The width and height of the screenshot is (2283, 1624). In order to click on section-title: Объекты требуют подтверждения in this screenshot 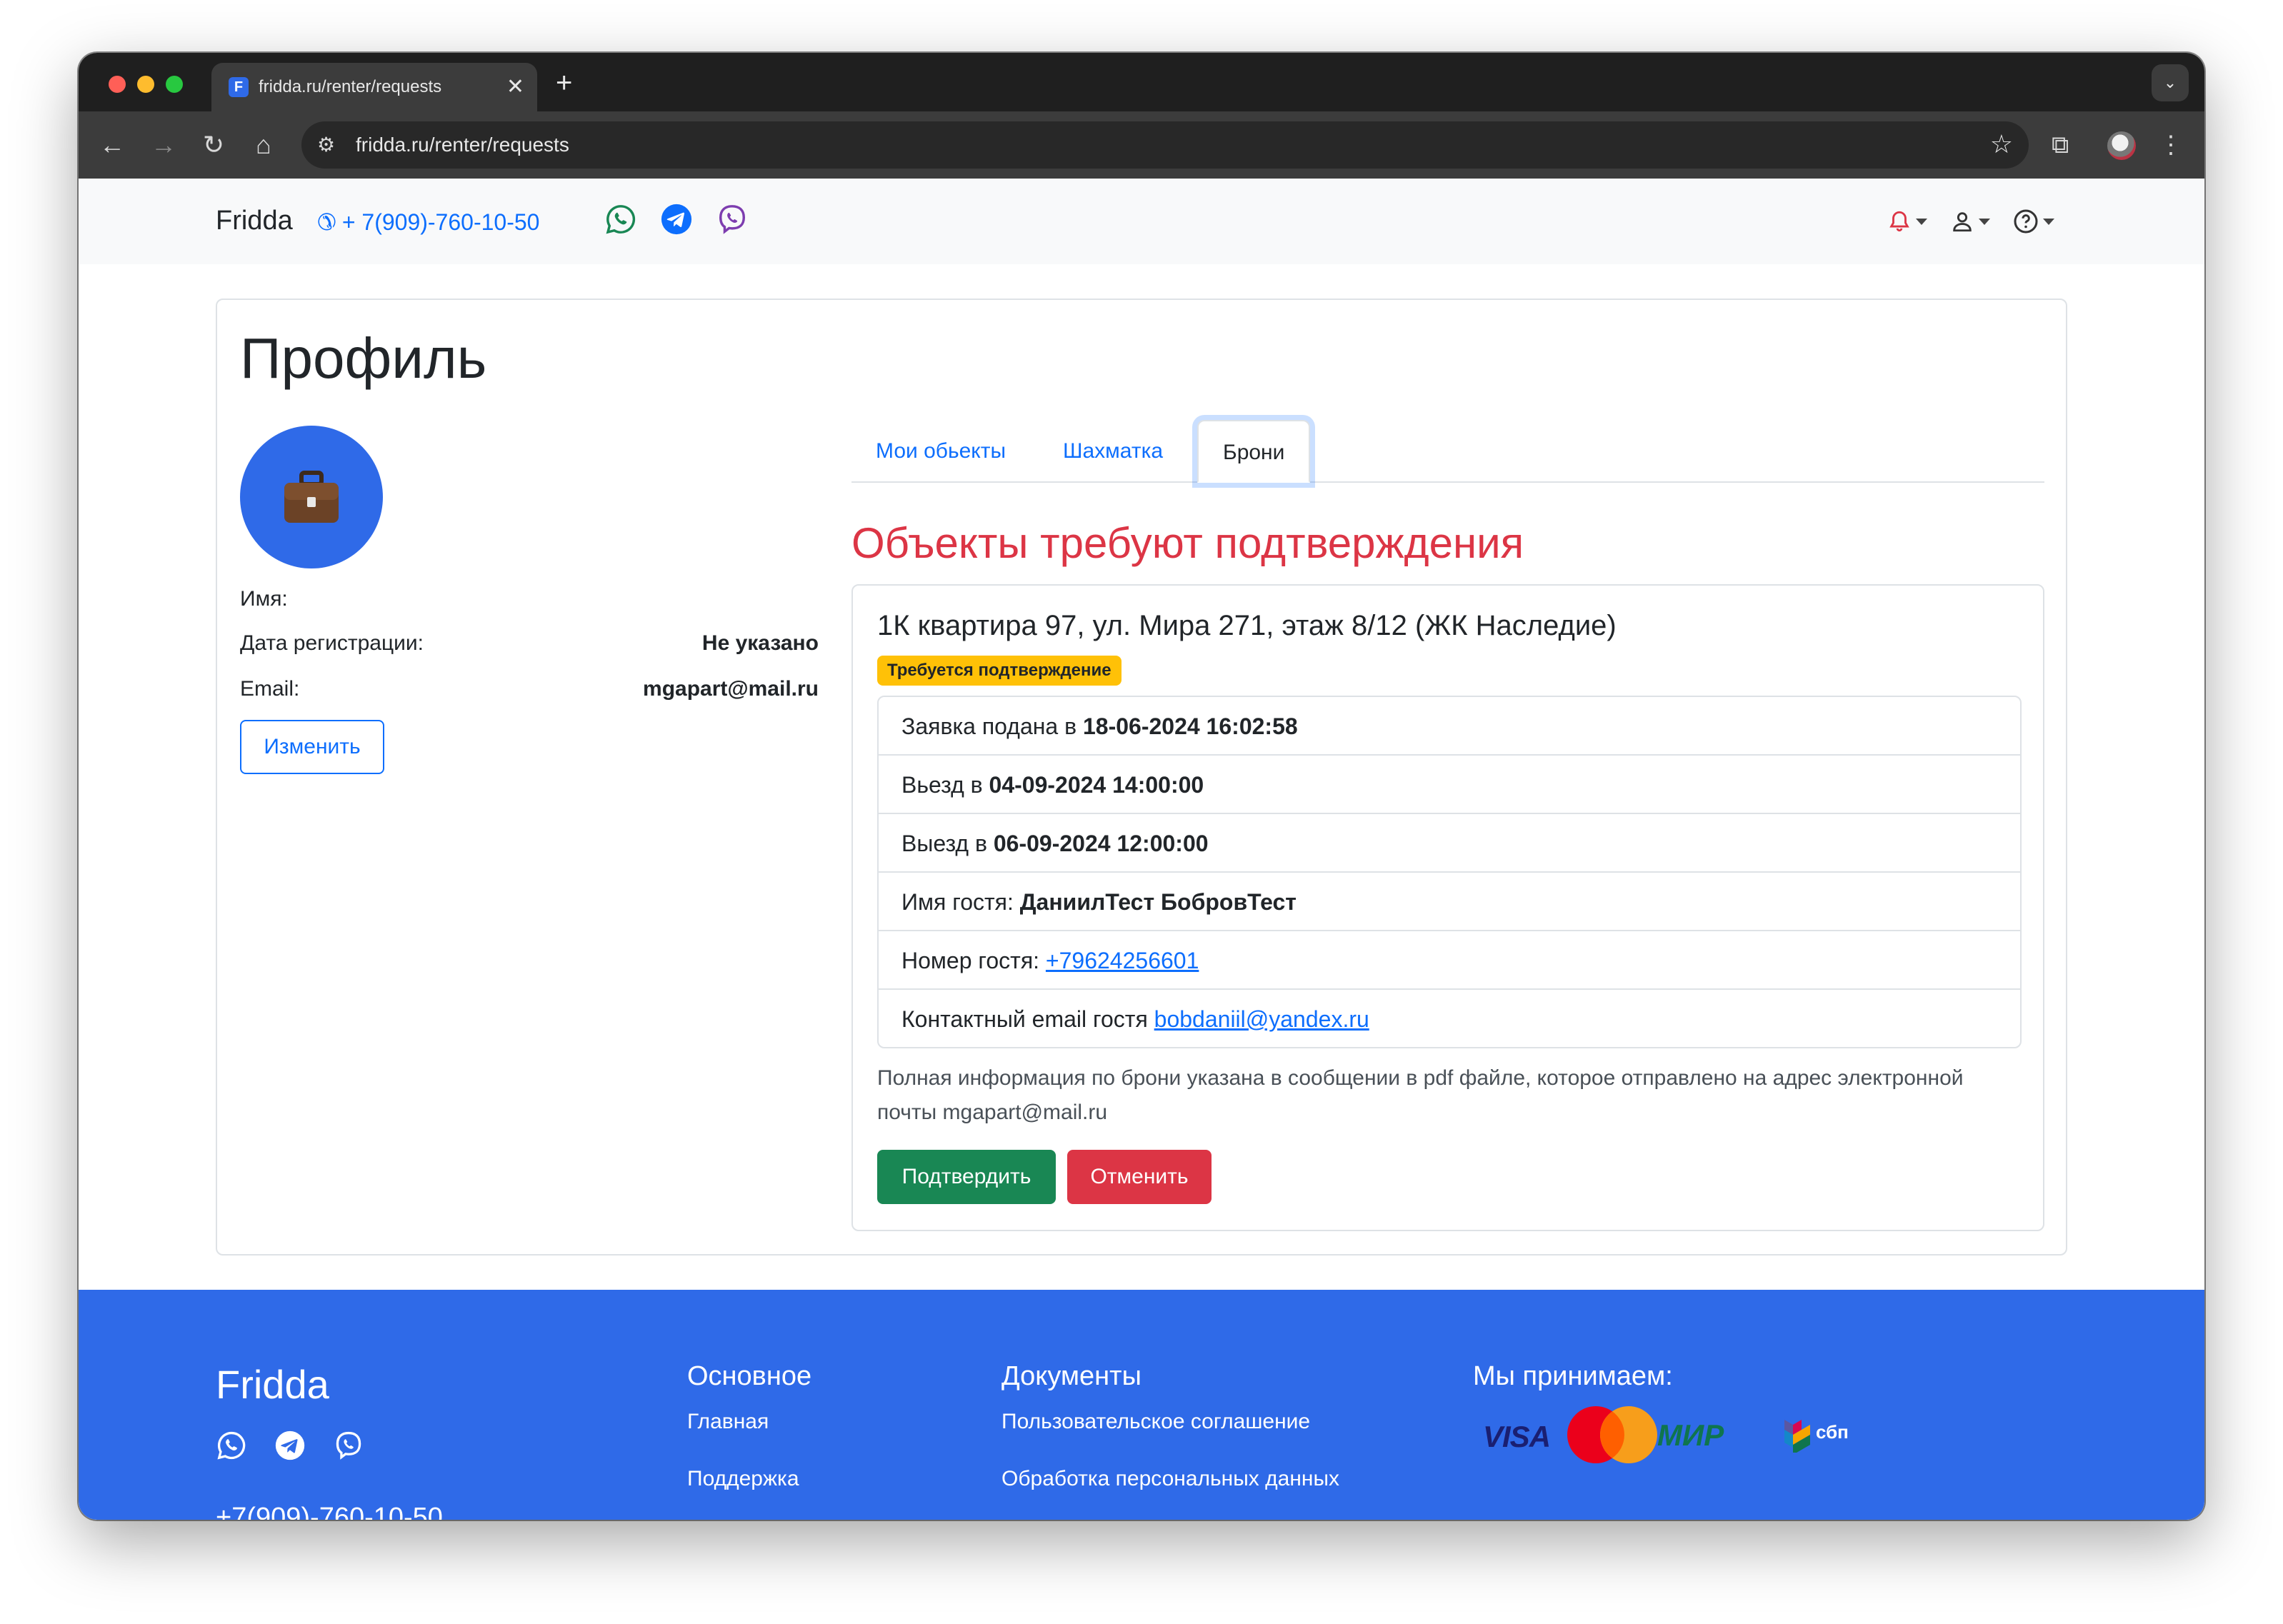, I will do `click(1187, 543)`.